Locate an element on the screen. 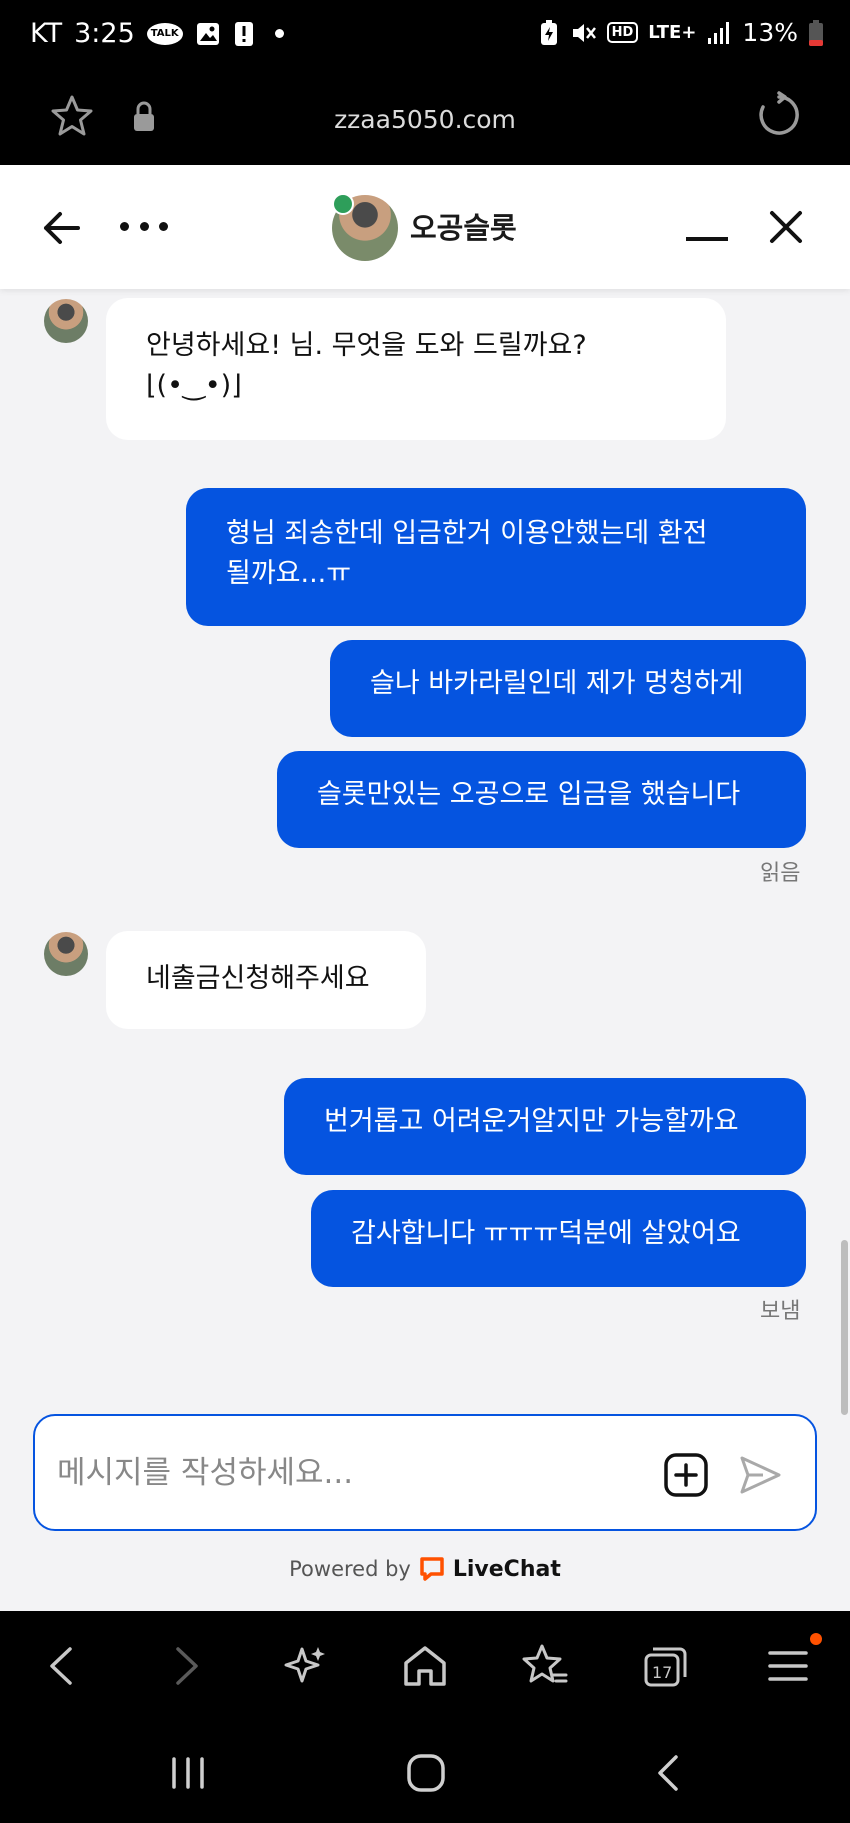 This screenshot has width=850, height=1823. message-user: 감사합니다 ㅠㅠㅠ덕분에 살았어요 is located at coordinates (558, 1238).